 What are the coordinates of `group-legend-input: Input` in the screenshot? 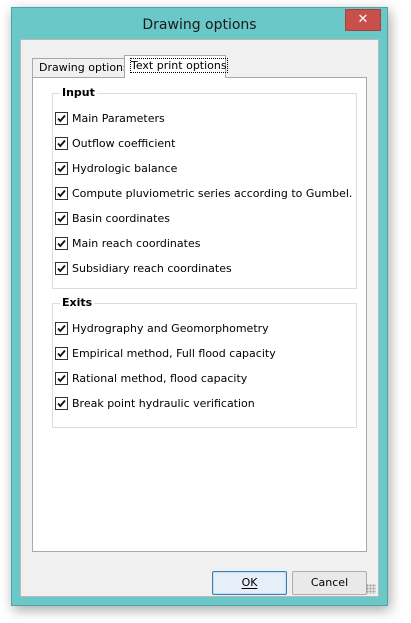 It's located at (78, 92).